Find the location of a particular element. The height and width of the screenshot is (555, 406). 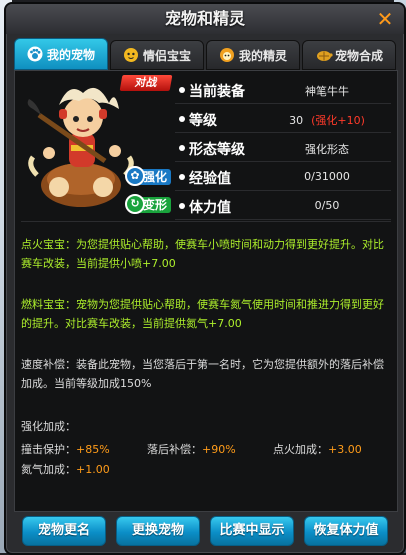

strengthen-label: 强化 is located at coordinates (154, 177).